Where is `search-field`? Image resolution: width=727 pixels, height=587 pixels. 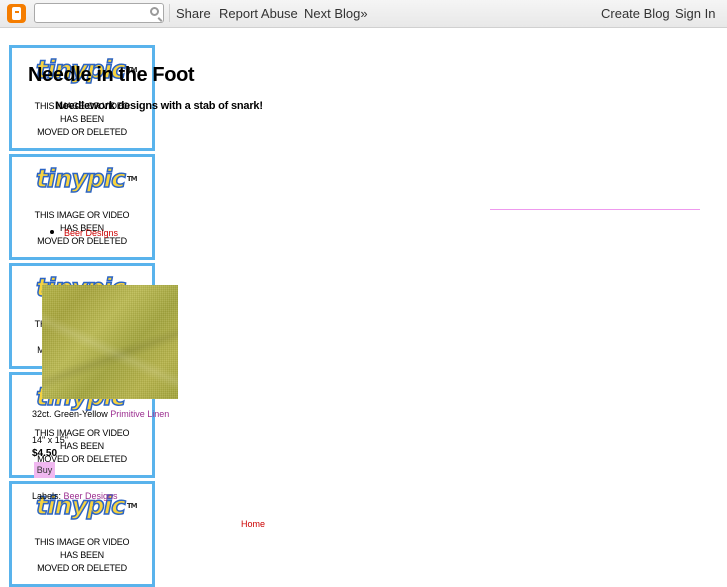 search-field is located at coordinates (99, 13).